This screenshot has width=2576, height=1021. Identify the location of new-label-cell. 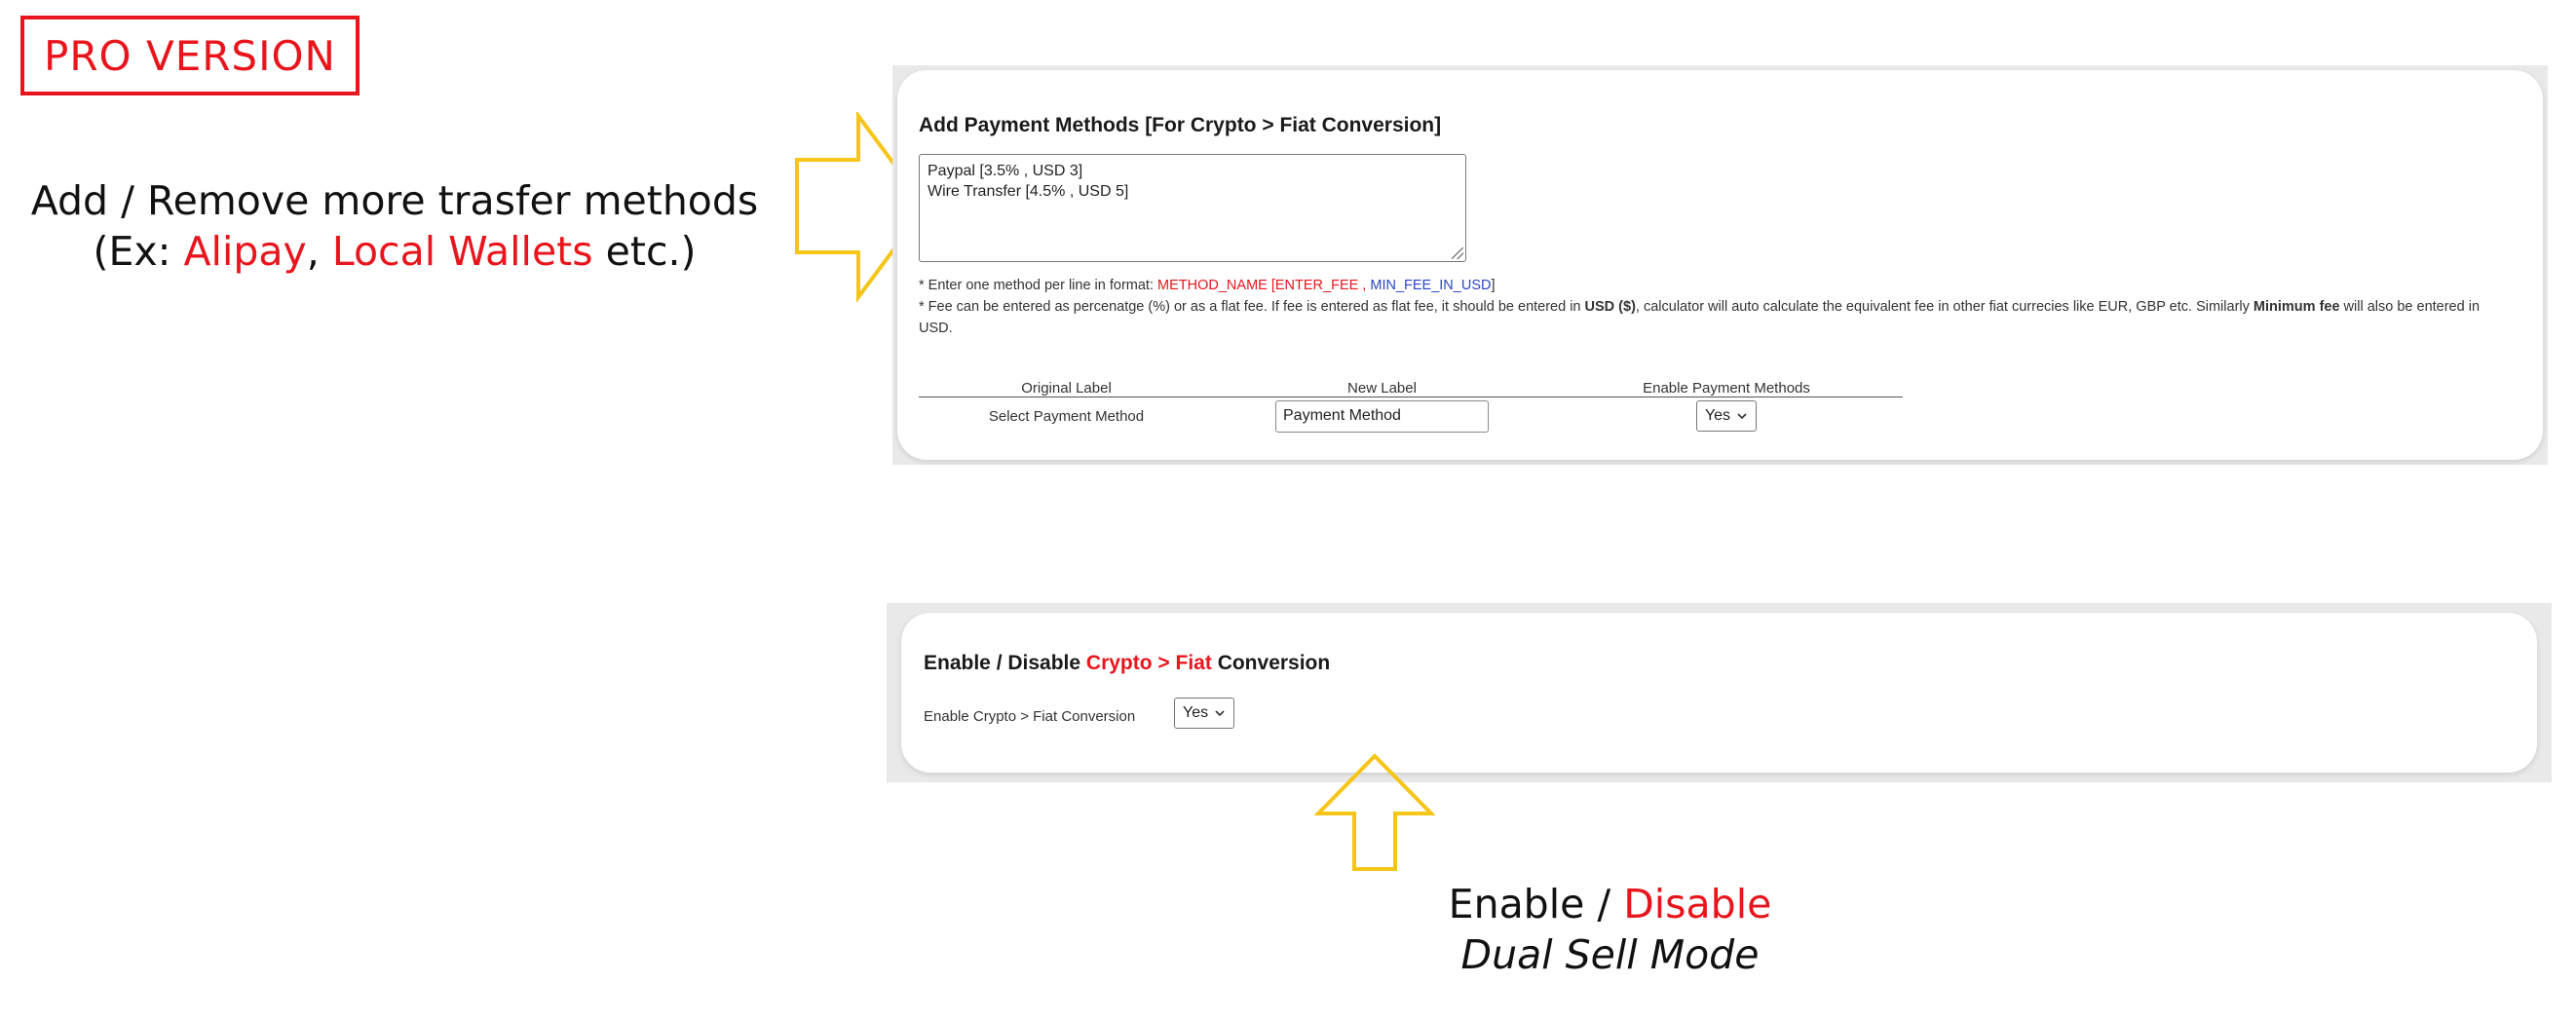
(1382, 416).